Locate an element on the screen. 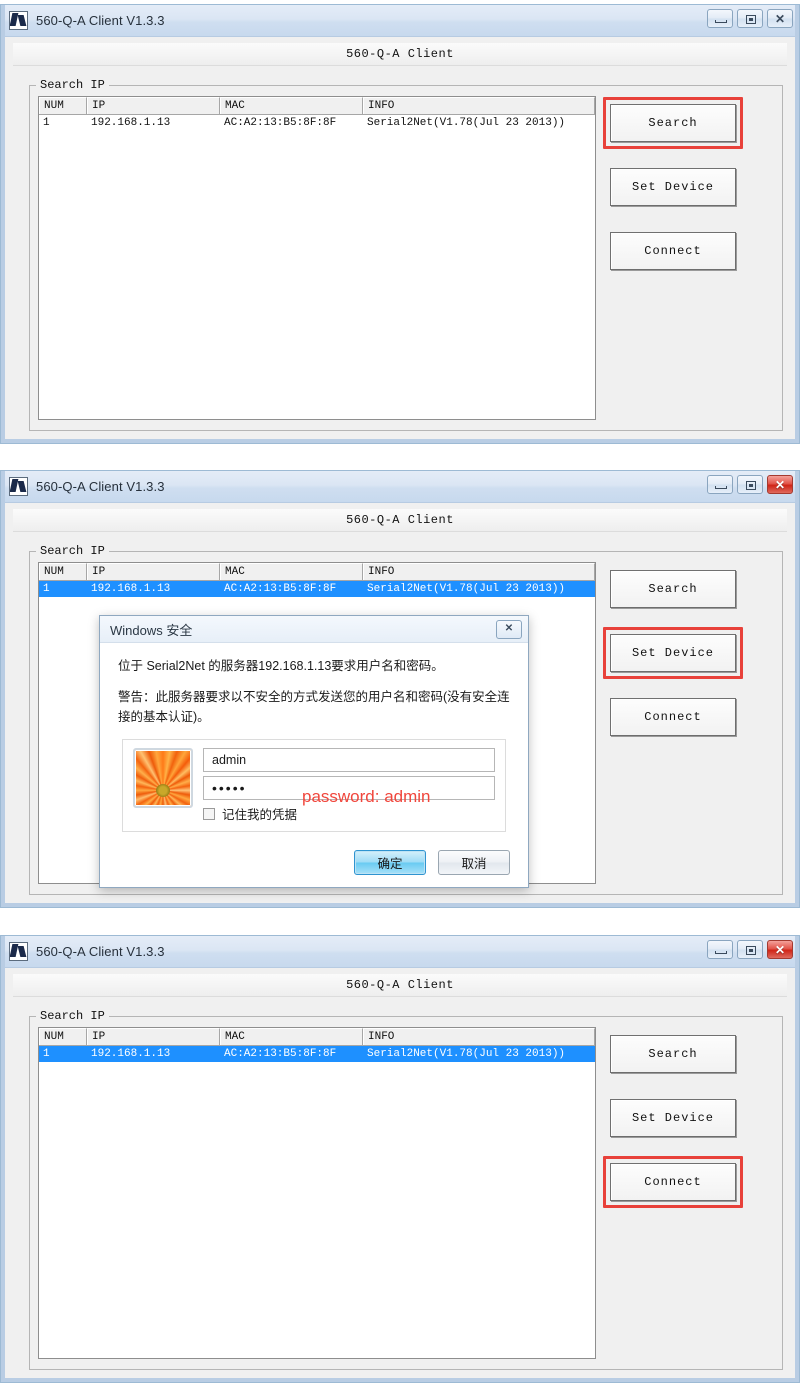  username-field: admin is located at coordinates (349, 760).